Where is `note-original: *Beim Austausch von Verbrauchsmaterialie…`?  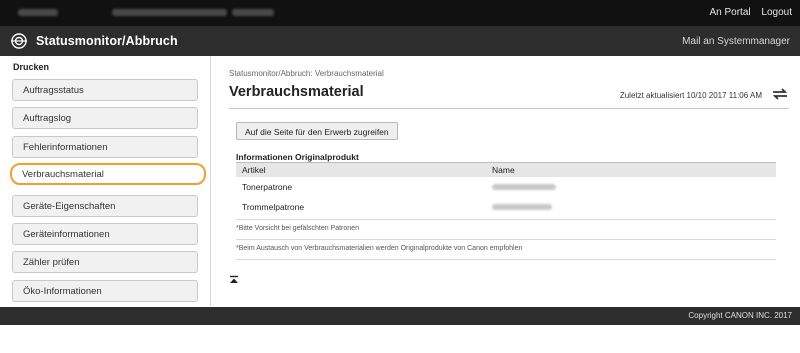
note-original: *Beim Austausch von Verbrauchsmaterialie… is located at coordinates (379, 248).